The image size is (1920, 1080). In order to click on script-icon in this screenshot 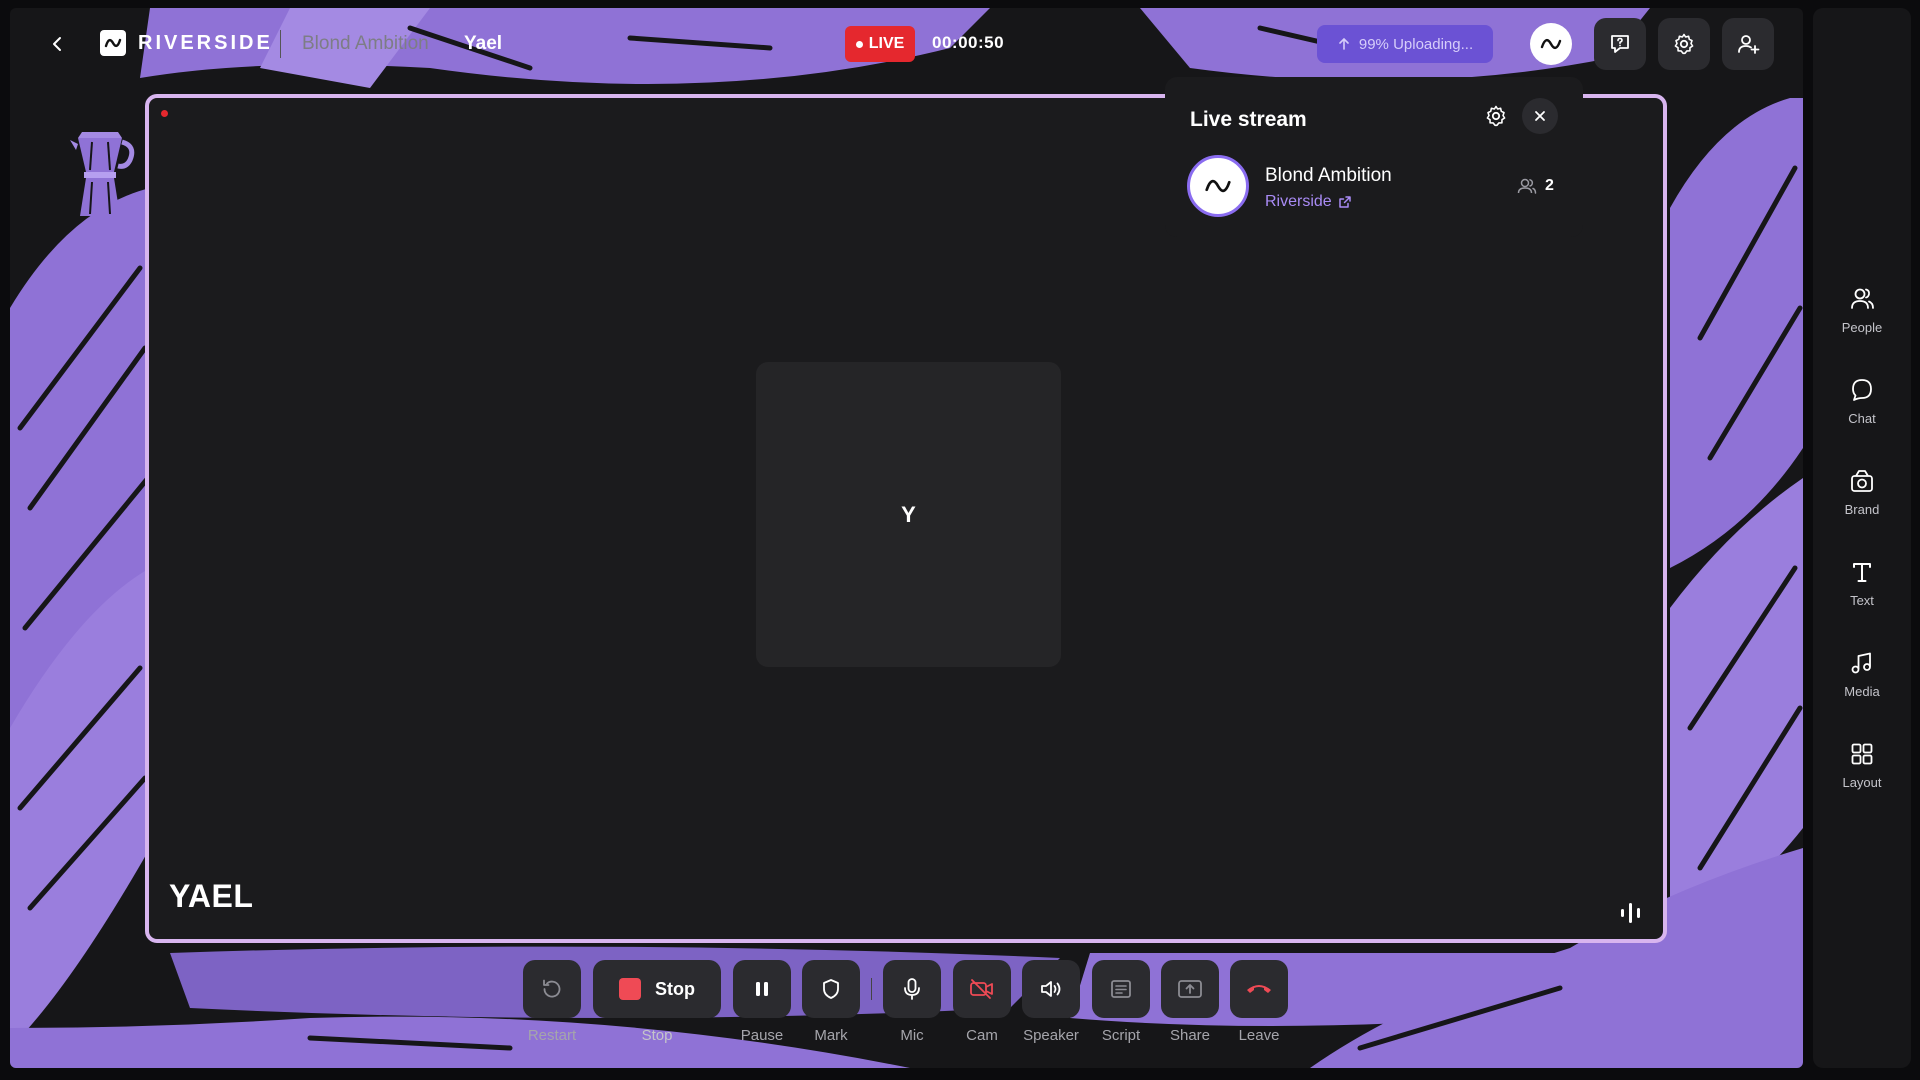, I will do `click(1121, 989)`.